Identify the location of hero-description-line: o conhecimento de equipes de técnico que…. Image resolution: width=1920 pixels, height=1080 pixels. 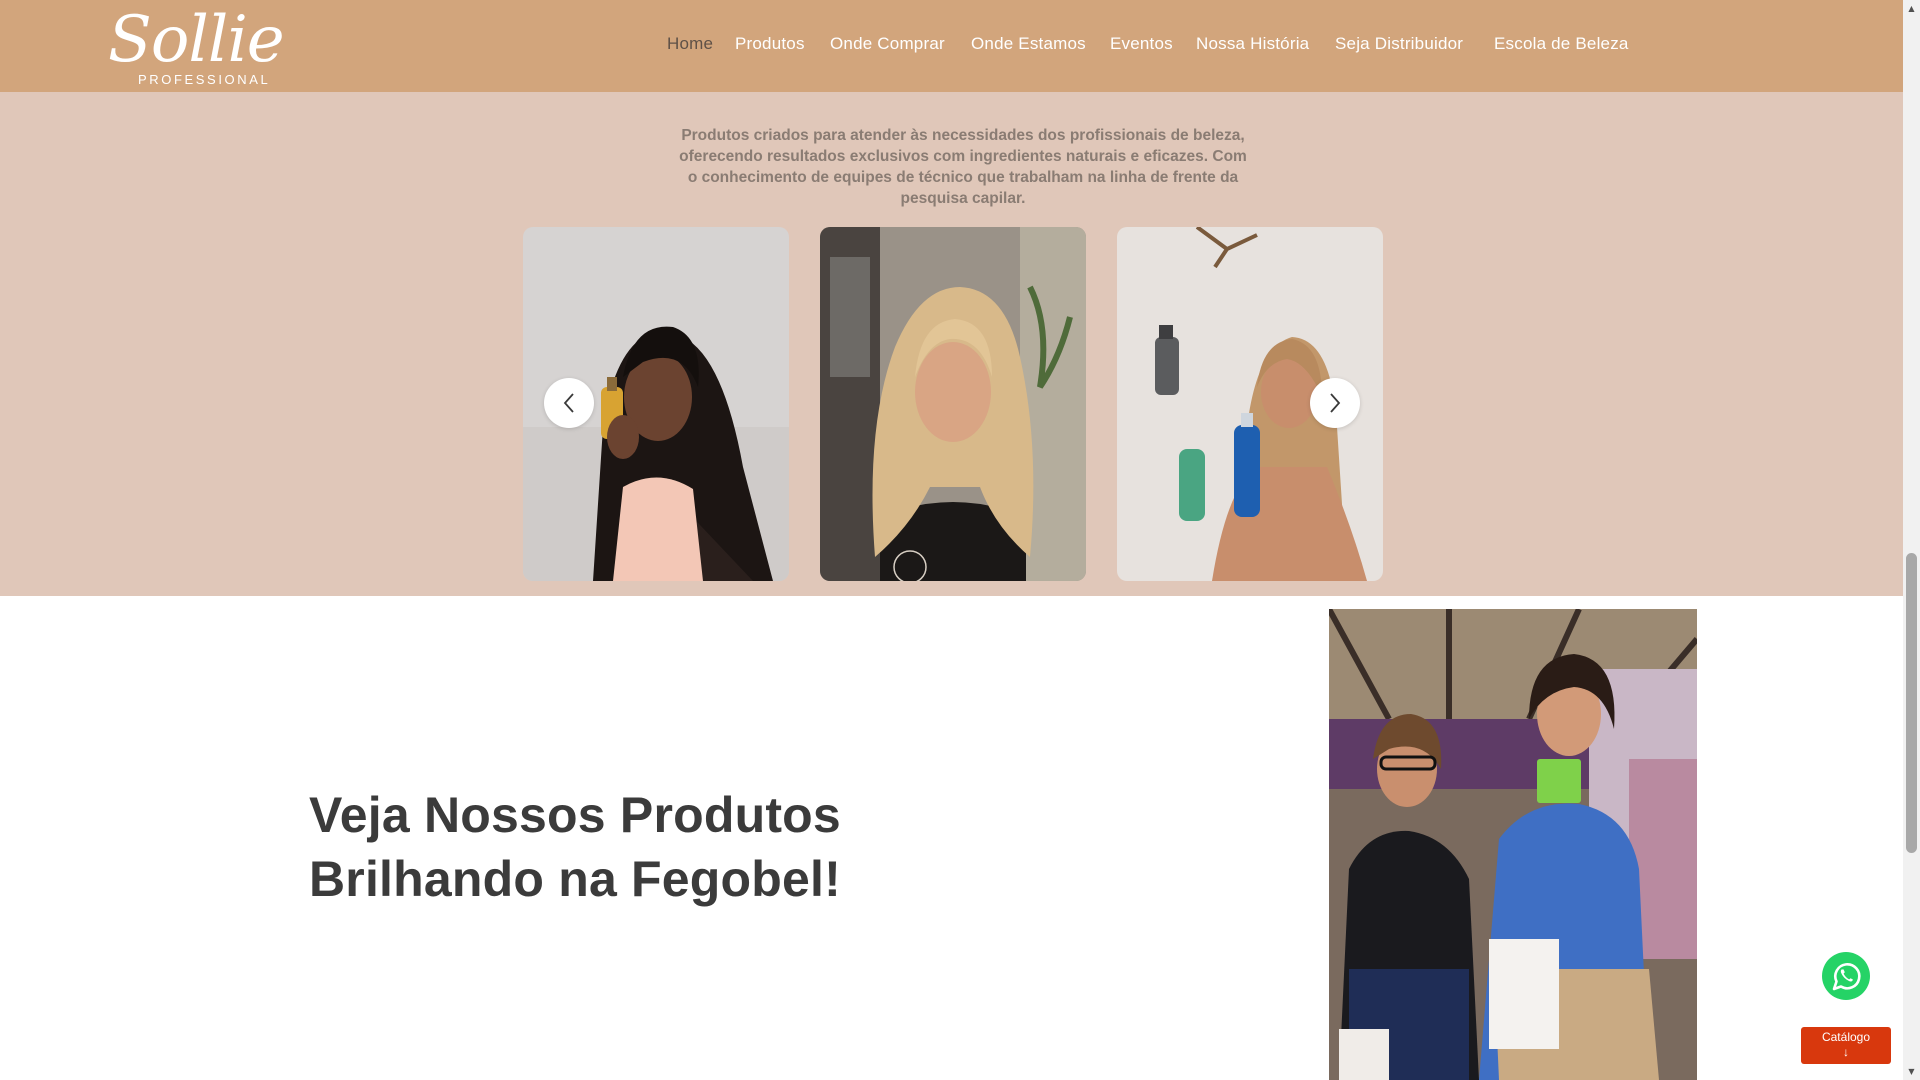
(963, 177).